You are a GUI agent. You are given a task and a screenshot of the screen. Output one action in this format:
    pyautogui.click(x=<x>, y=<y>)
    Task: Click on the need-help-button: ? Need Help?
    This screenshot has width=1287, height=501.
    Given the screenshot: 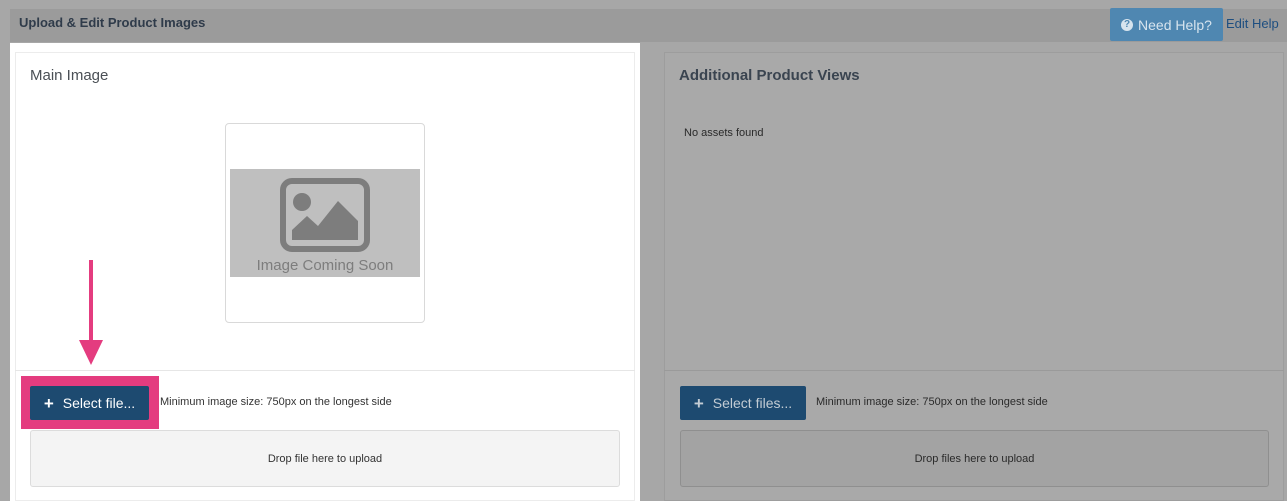 What is the action you would take?
    pyautogui.click(x=1166, y=24)
    